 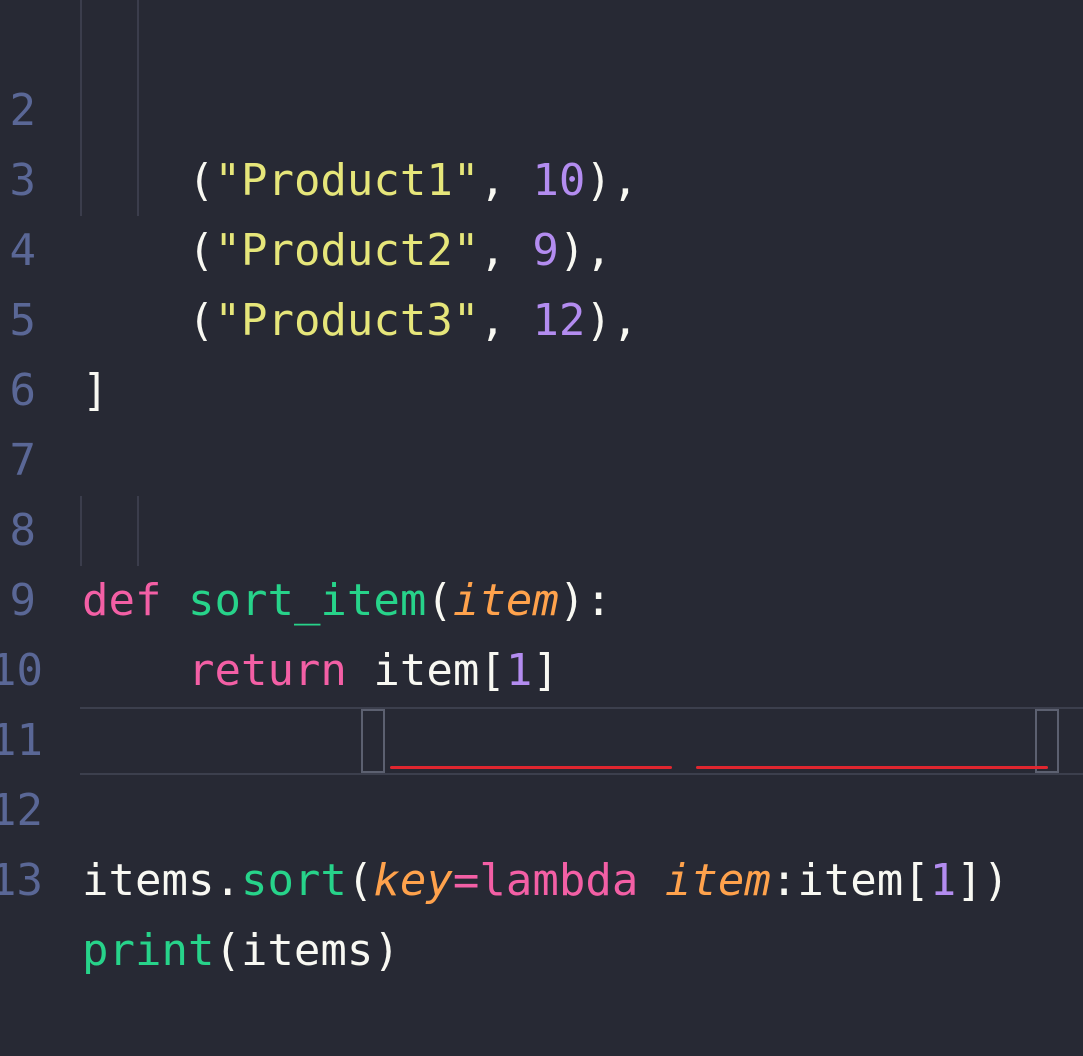 What do you see at coordinates (541, 421) in the screenshot?
I see `code-line: 7` at bounding box center [541, 421].